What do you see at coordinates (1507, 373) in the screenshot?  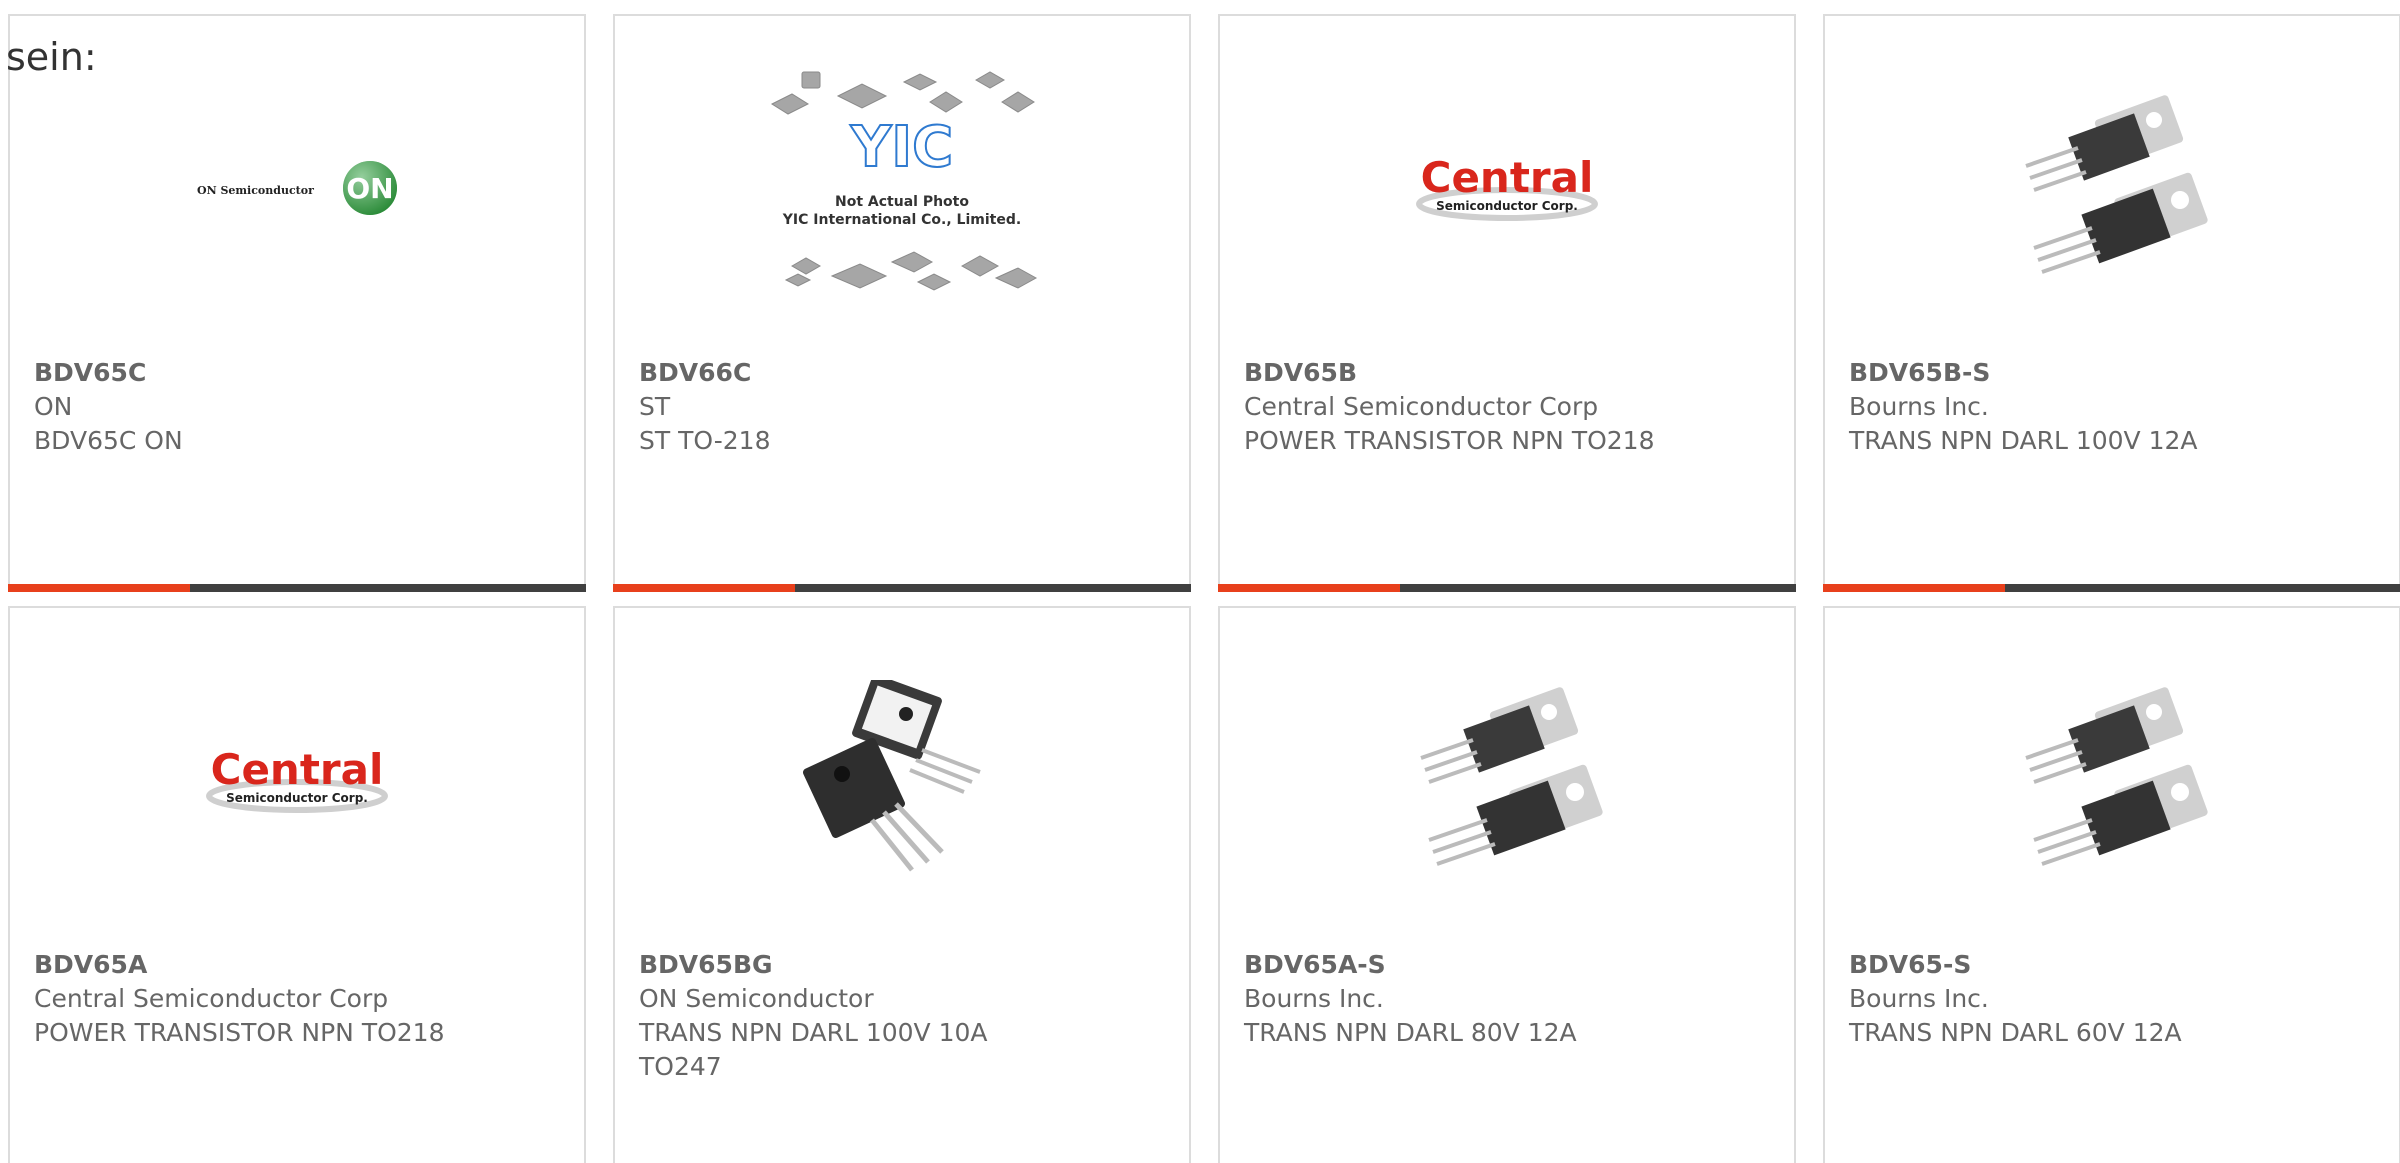 I see `part-number: BDV65B` at bounding box center [1507, 373].